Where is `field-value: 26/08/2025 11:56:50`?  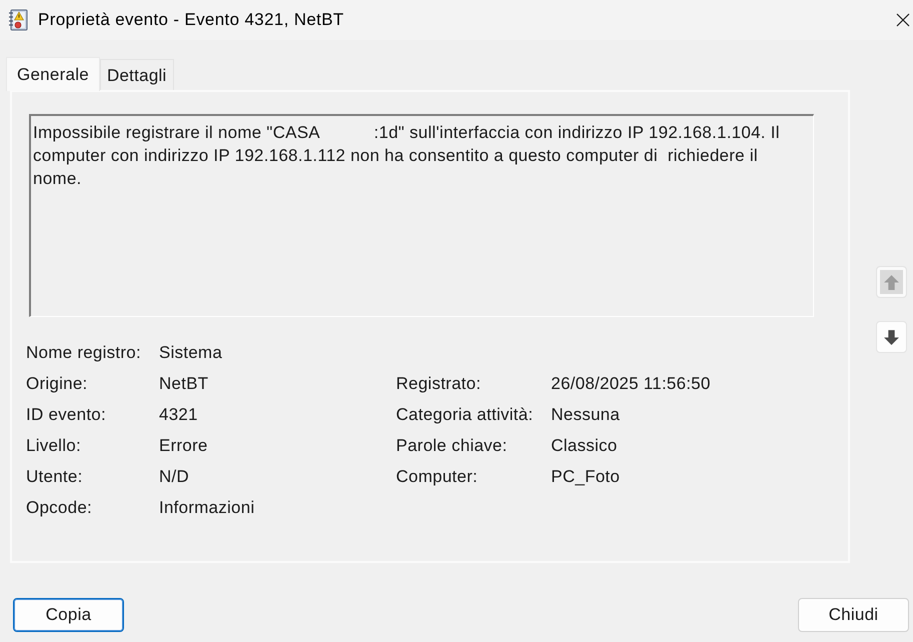
field-value: 26/08/2025 11:56:50 is located at coordinates (630, 384).